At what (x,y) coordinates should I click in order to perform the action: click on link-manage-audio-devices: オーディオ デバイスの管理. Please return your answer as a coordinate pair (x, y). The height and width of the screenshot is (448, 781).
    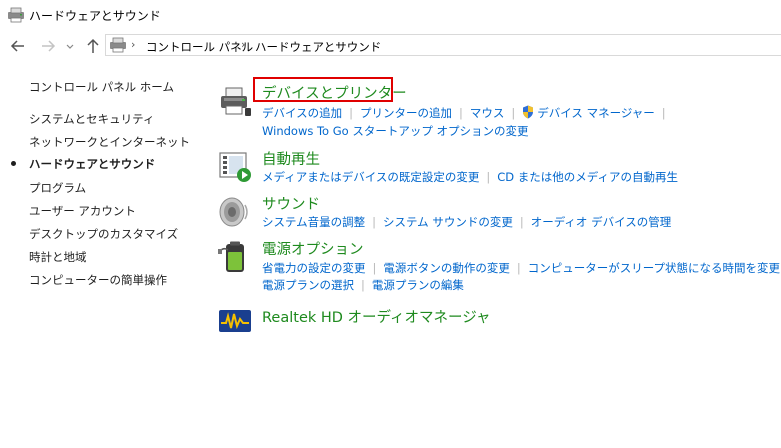
    Looking at the image, I should click on (601, 222).